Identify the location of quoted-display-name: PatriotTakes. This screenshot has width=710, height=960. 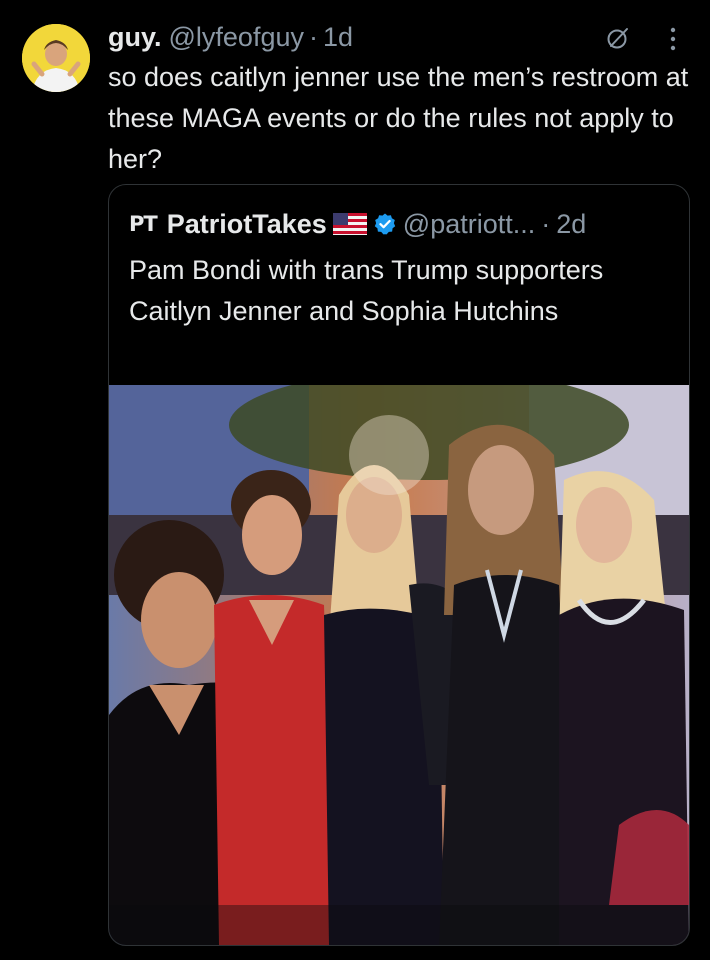
(247, 224).